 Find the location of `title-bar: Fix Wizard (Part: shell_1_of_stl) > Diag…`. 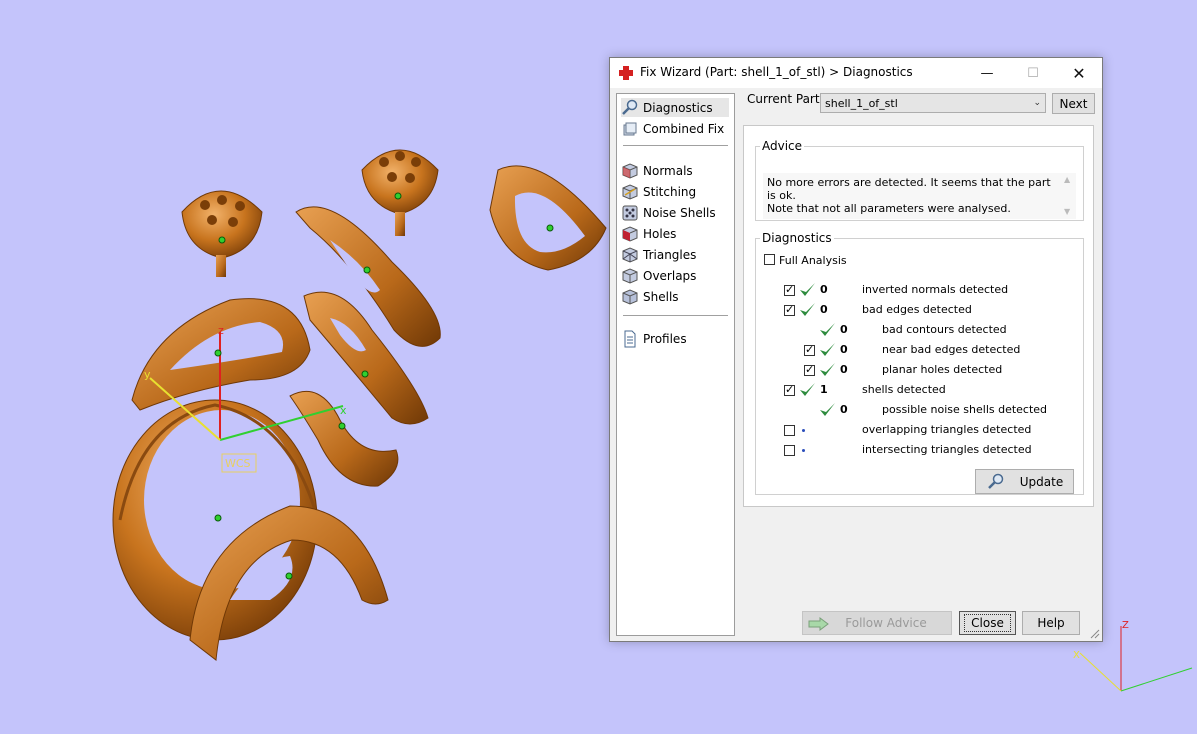

title-bar: Fix Wizard (Part: shell_1_of_stl) > Diag… is located at coordinates (856, 73).